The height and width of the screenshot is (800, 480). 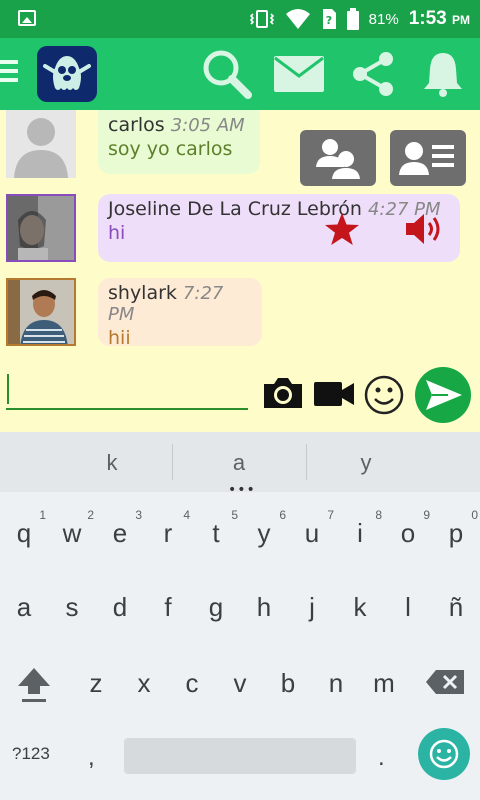 What do you see at coordinates (136, 125) in the screenshot?
I see `sender-name: carlos` at bounding box center [136, 125].